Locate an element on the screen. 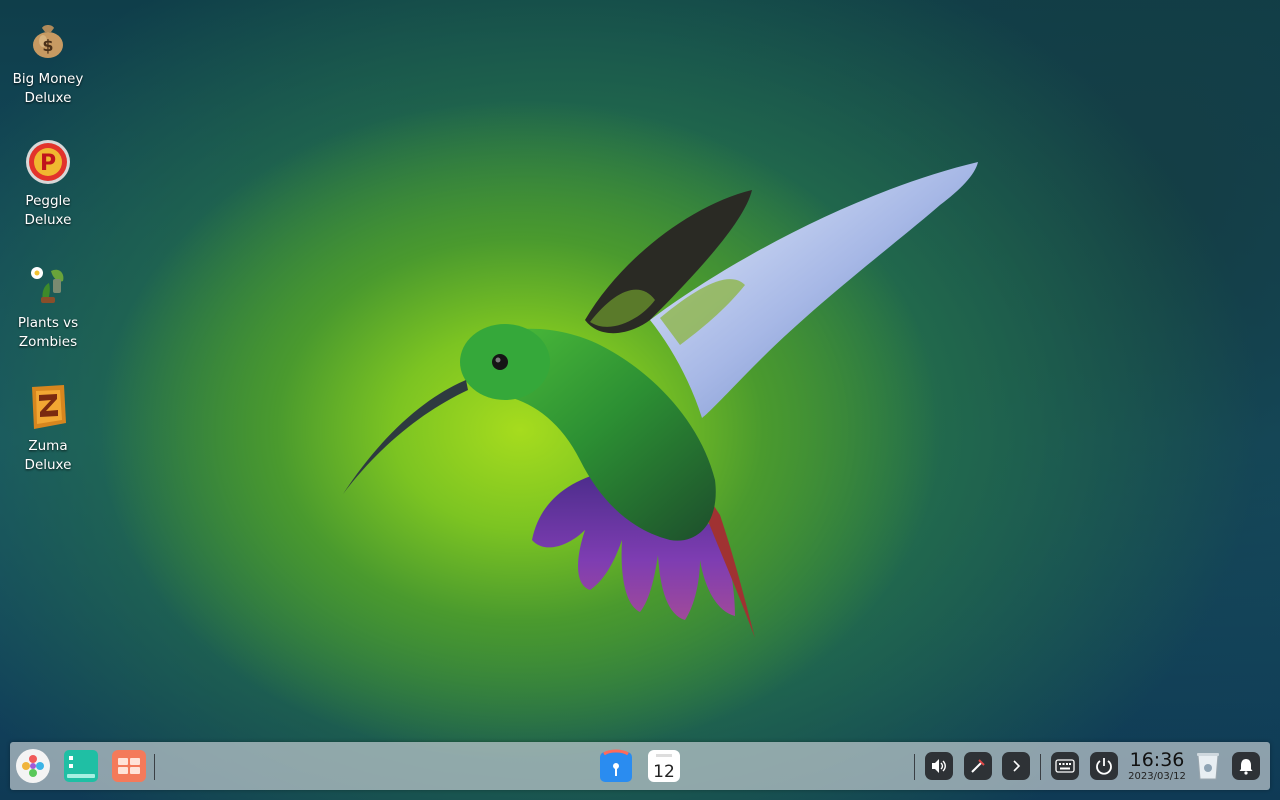 The height and width of the screenshot is (800, 1280). desktop-grid-icon is located at coordinates (129, 766).